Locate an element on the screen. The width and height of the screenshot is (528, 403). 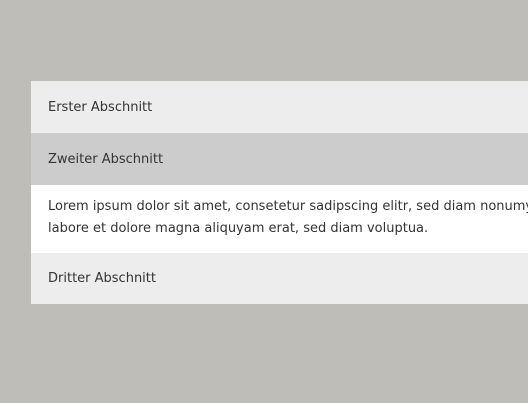
accordion-header-erster-abschnitt: Erster Abschnitt is located at coordinates (279, 107).